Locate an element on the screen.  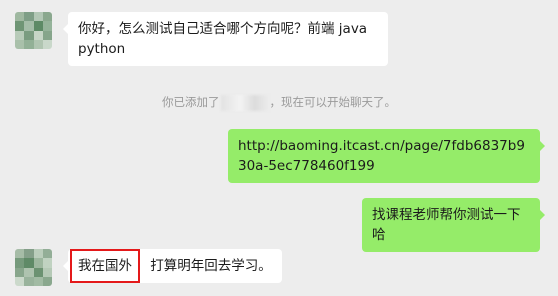
blurred-contact-name is located at coordinates (244, 102).